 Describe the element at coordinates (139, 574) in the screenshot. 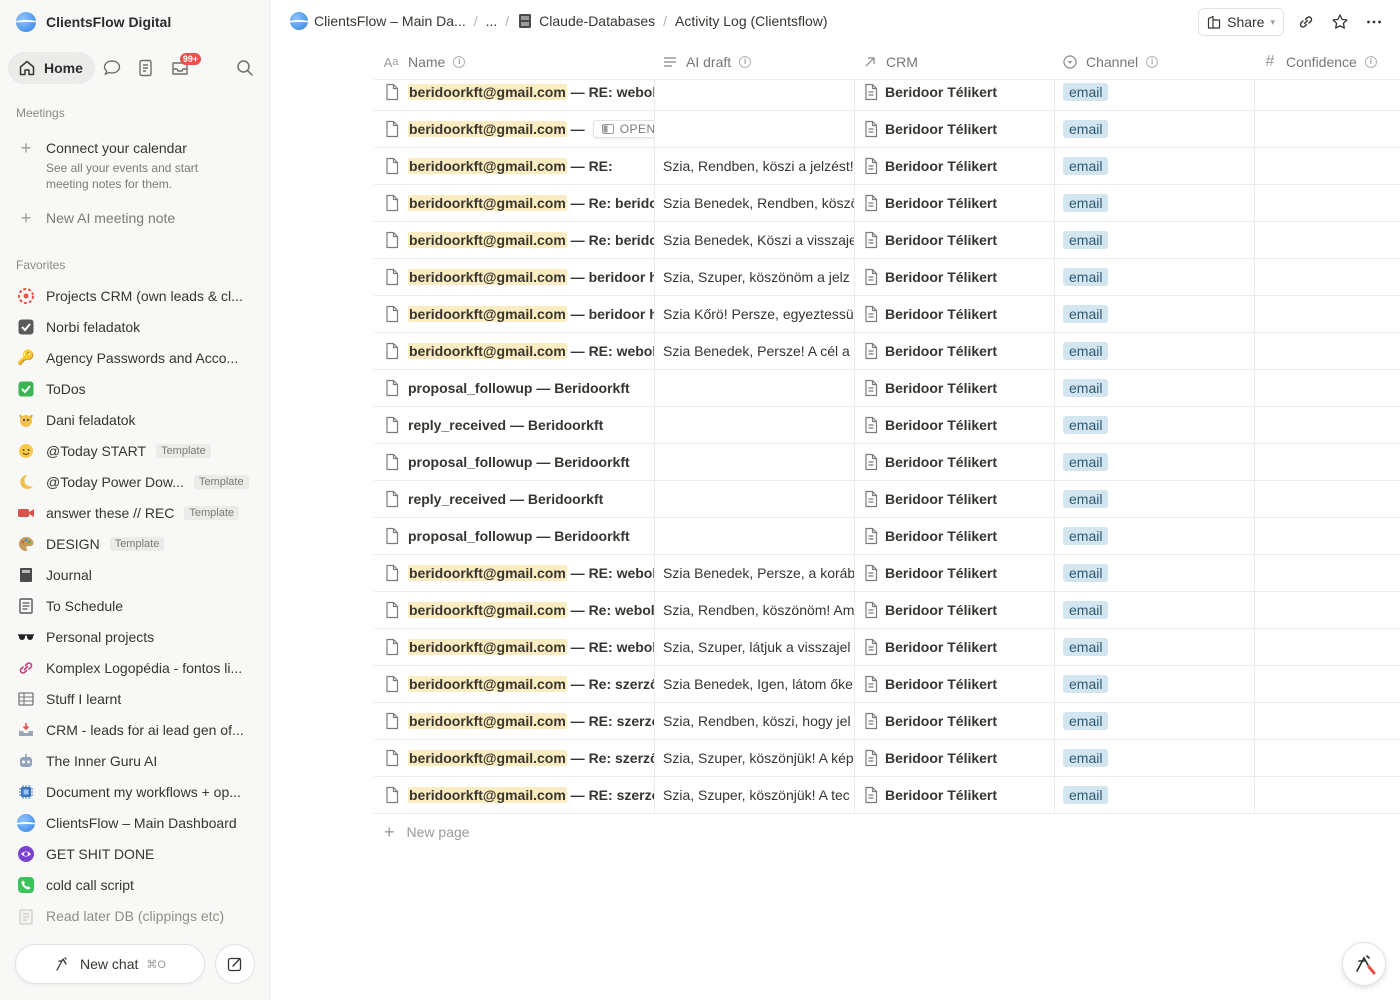

I see `sidebar-item-favorite: Journal` at that location.